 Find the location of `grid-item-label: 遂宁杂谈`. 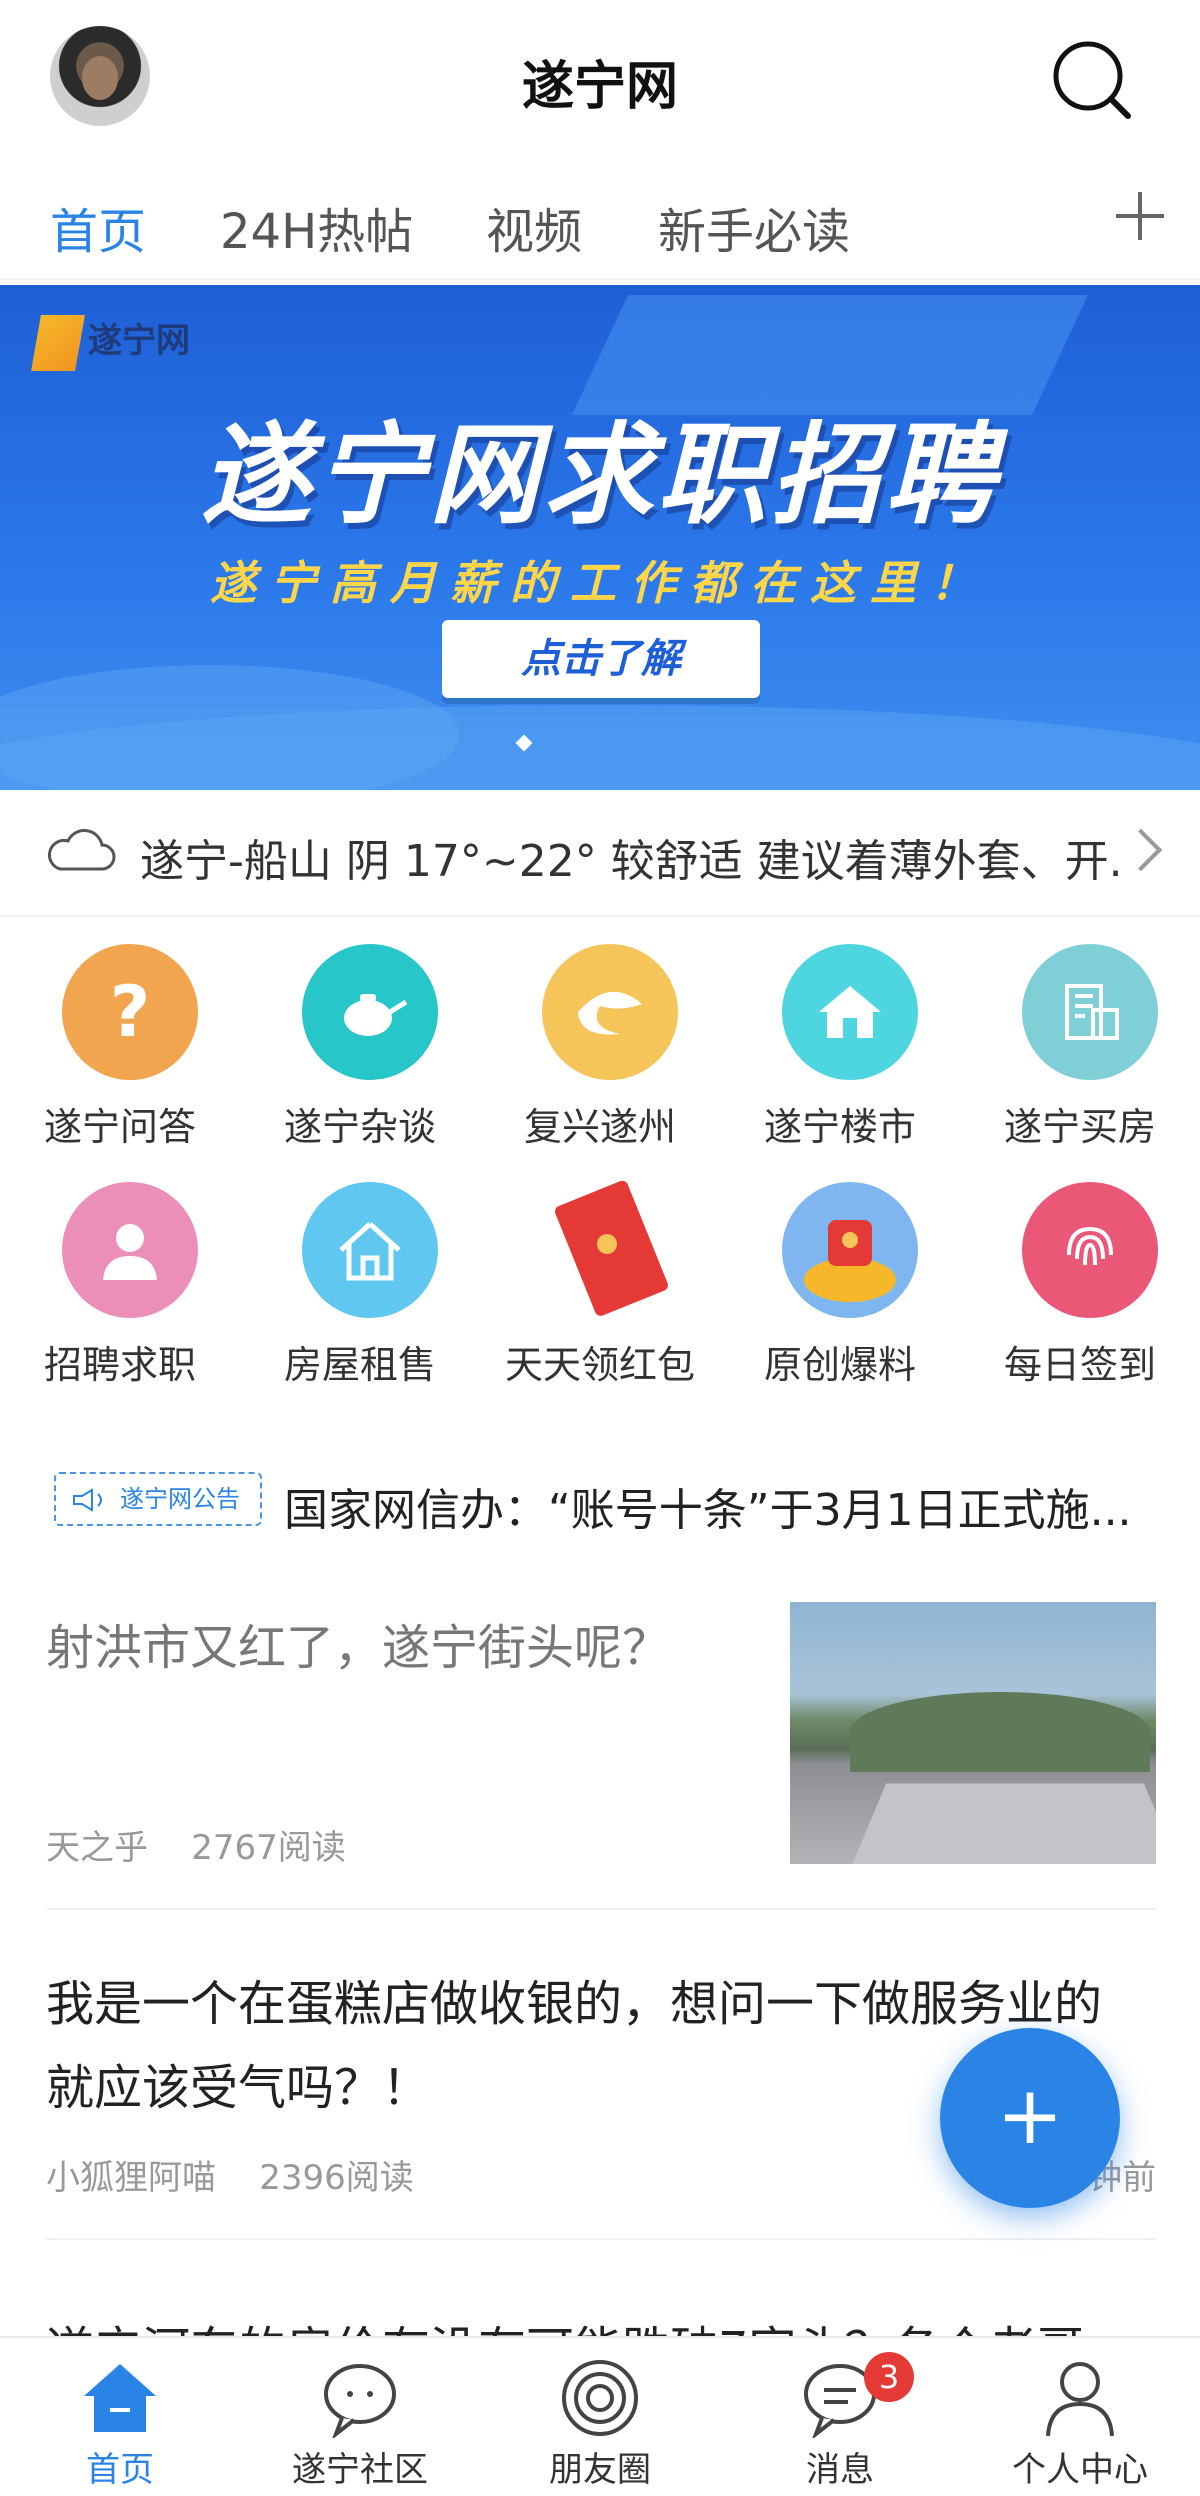

grid-item-label: 遂宁杂谈 is located at coordinates (359, 1127).